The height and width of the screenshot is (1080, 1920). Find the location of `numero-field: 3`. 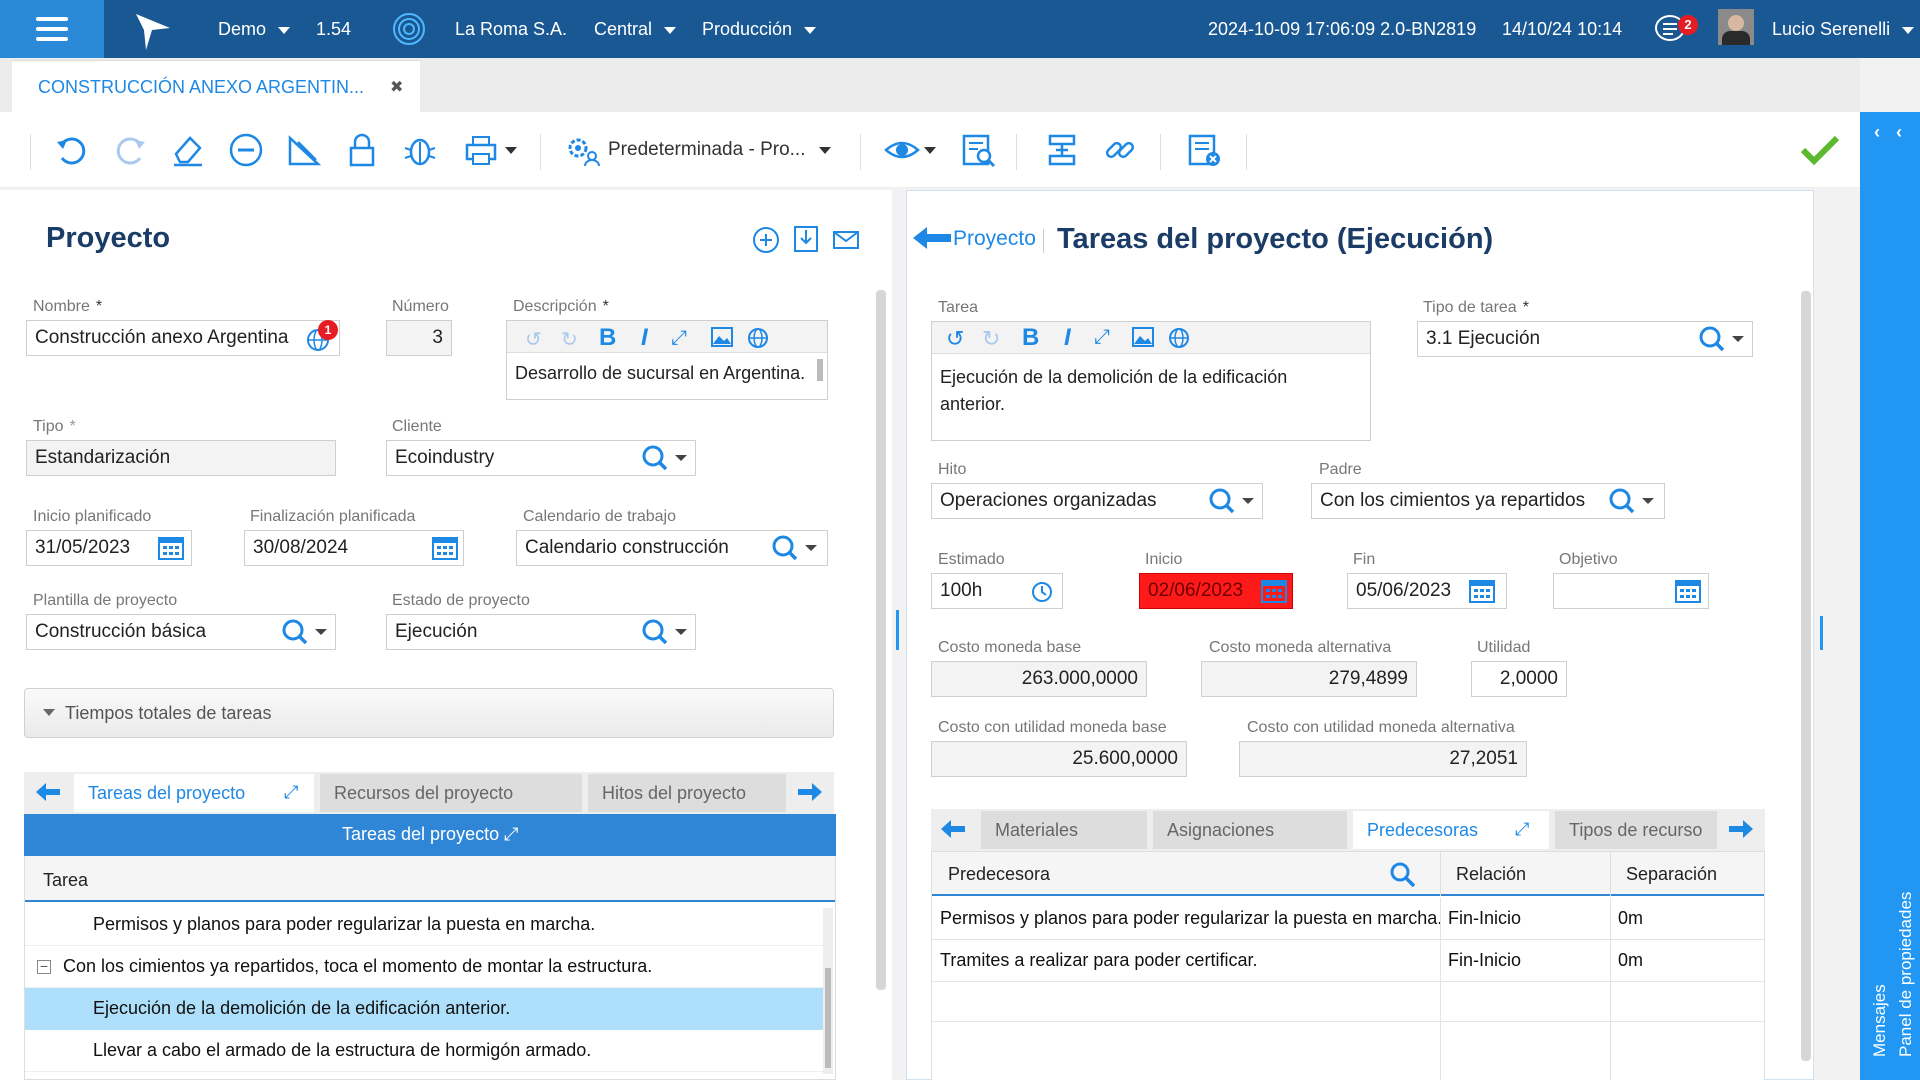

numero-field: 3 is located at coordinates (419, 338).